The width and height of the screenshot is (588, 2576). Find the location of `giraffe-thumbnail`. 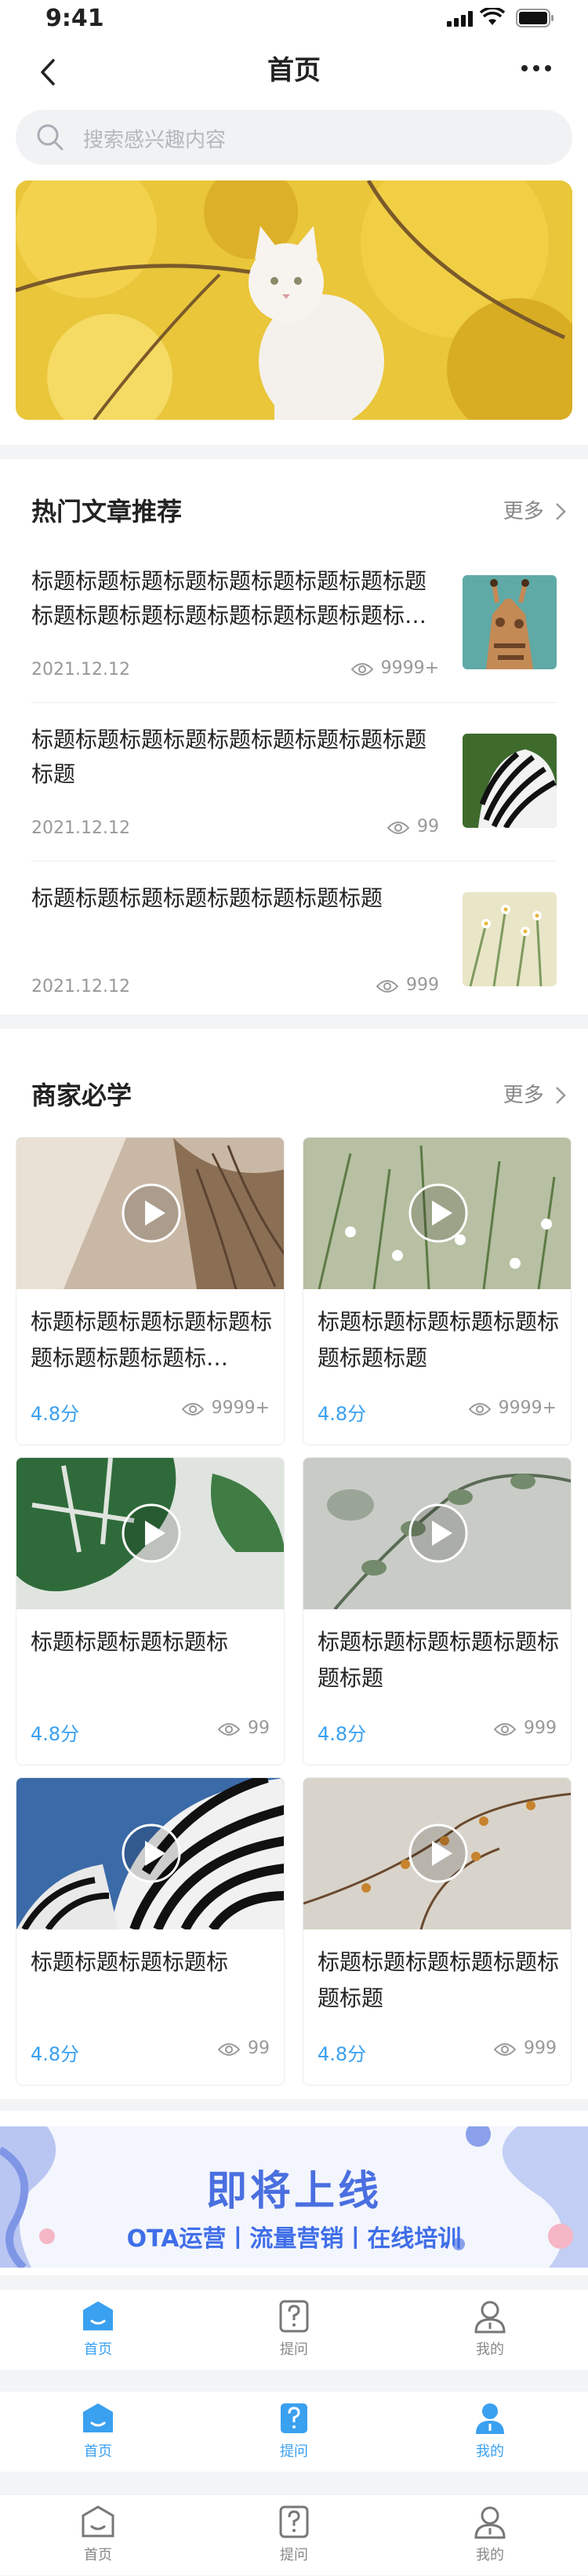

giraffe-thumbnail is located at coordinates (510, 622).